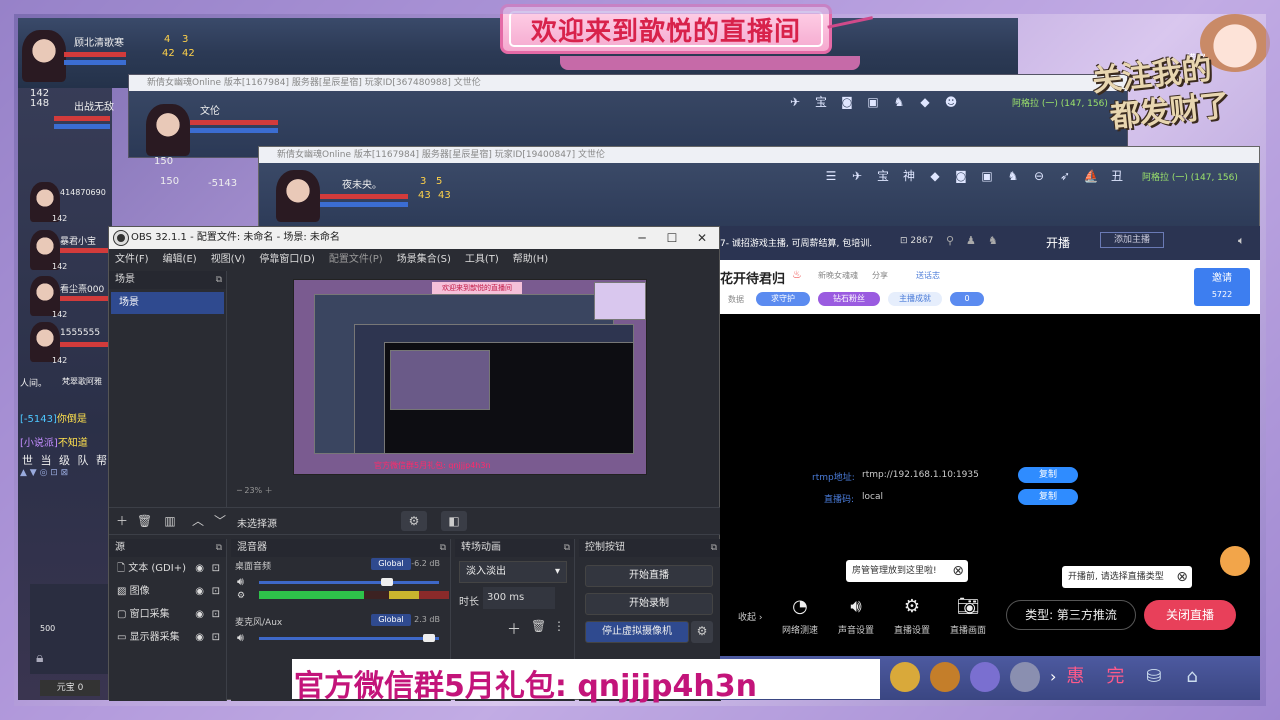 Image resolution: width=1280 pixels, height=720 pixels. I want to click on guard-badge: 求守护, so click(783, 299).